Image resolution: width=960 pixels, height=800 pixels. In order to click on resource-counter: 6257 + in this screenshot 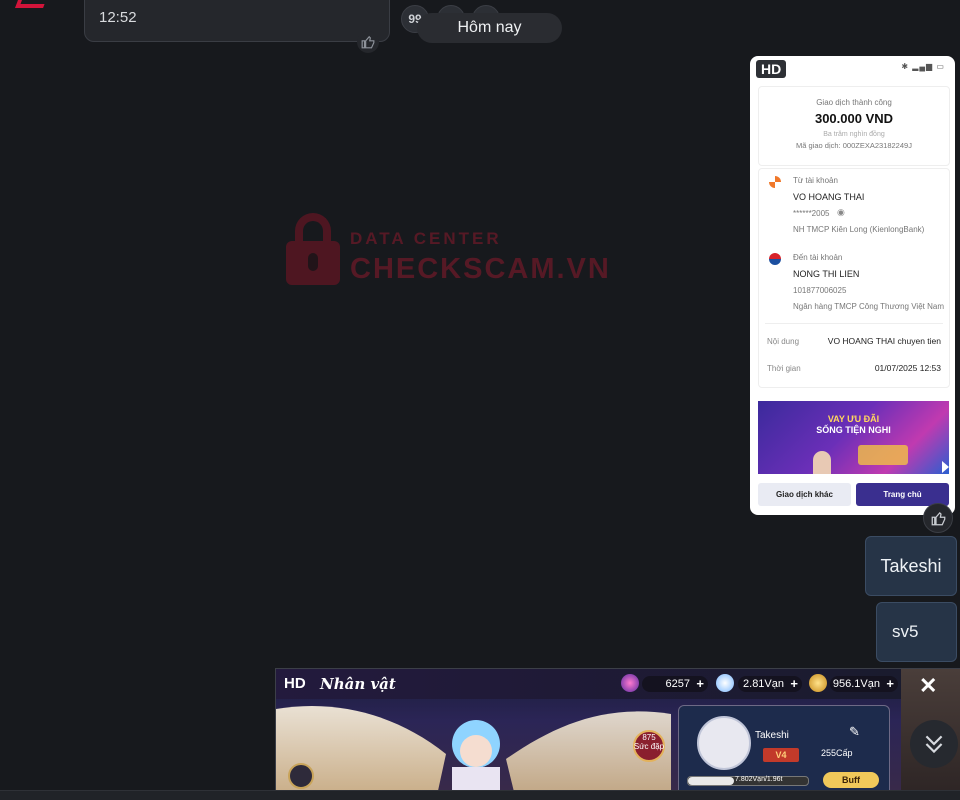, I will do `click(675, 684)`.